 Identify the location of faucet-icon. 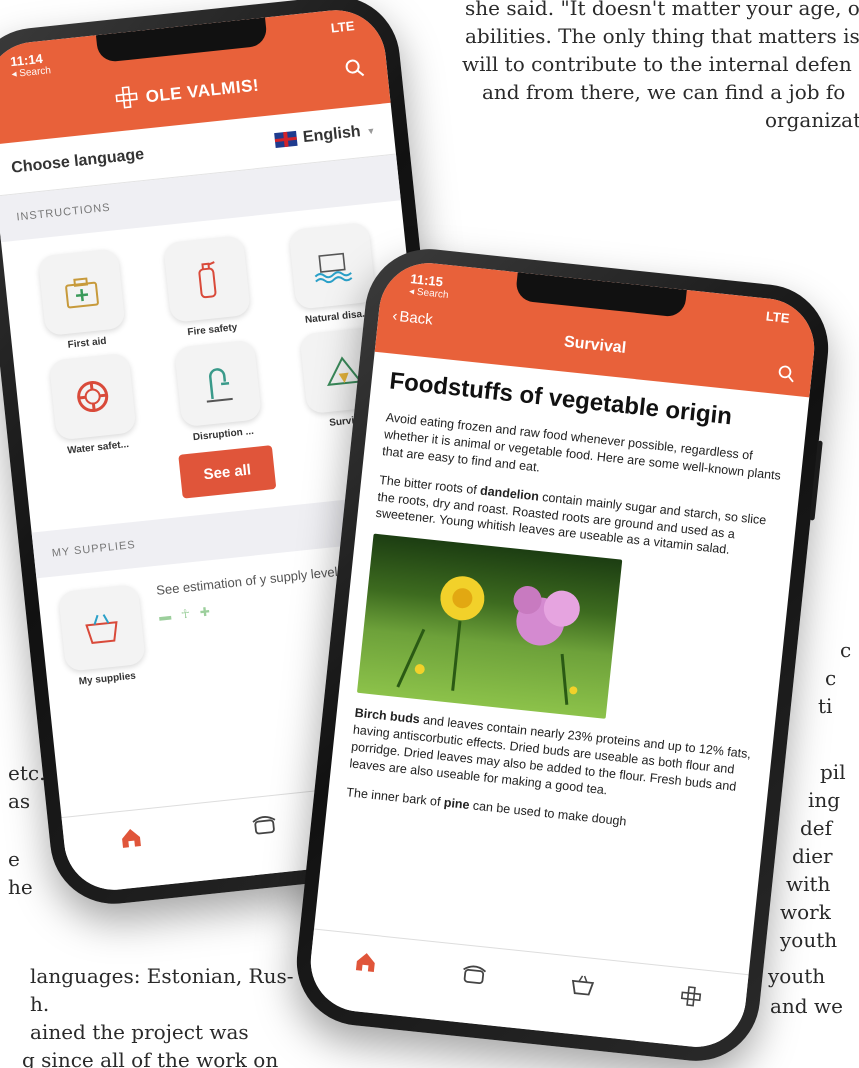
(218, 383).